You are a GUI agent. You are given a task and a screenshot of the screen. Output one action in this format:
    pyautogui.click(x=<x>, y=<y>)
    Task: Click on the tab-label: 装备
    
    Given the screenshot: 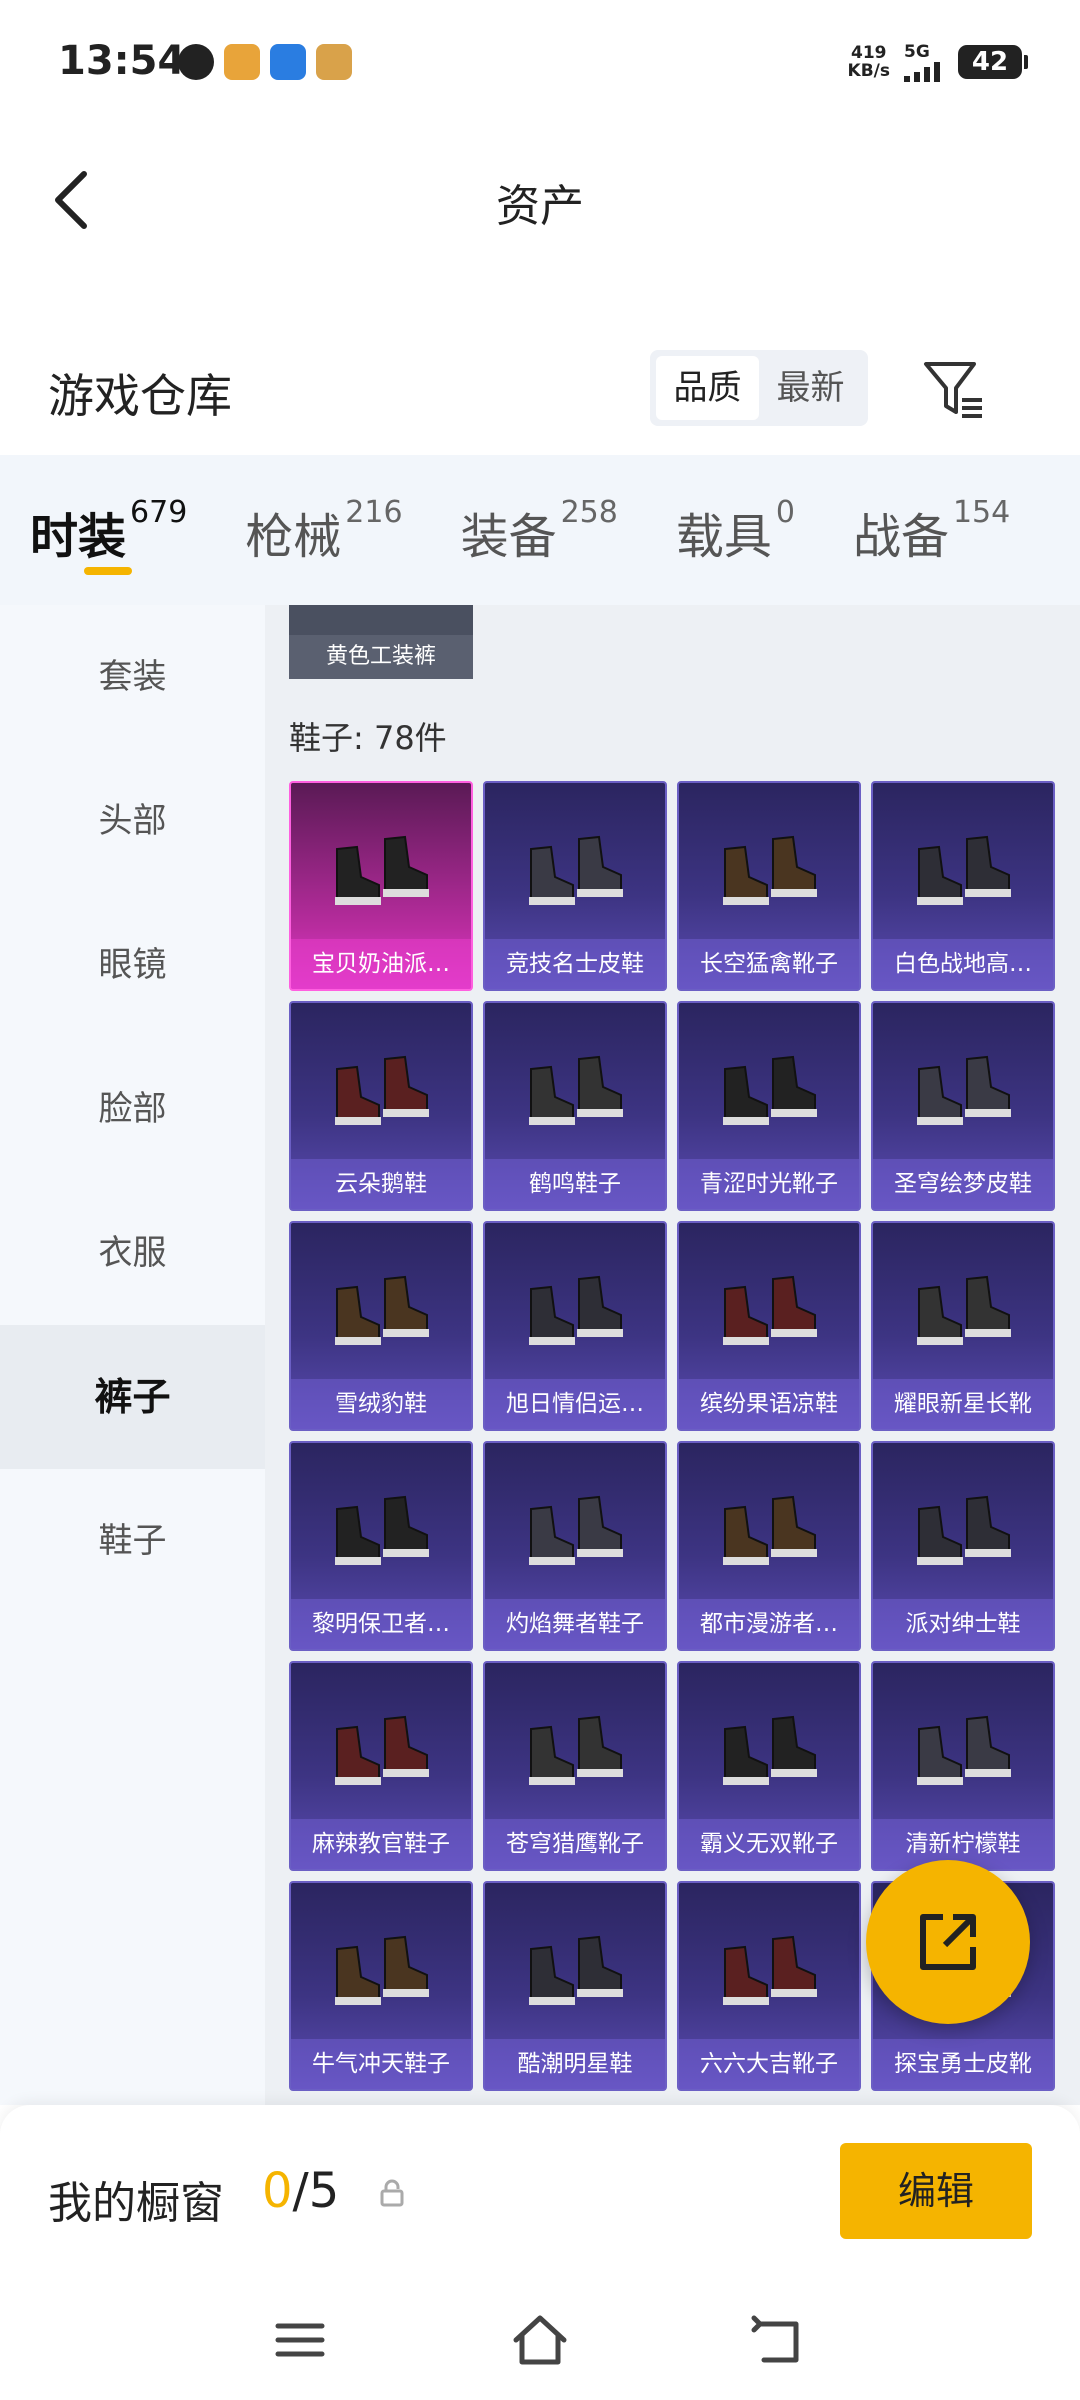 What is the action you would take?
    pyautogui.click(x=508, y=537)
    